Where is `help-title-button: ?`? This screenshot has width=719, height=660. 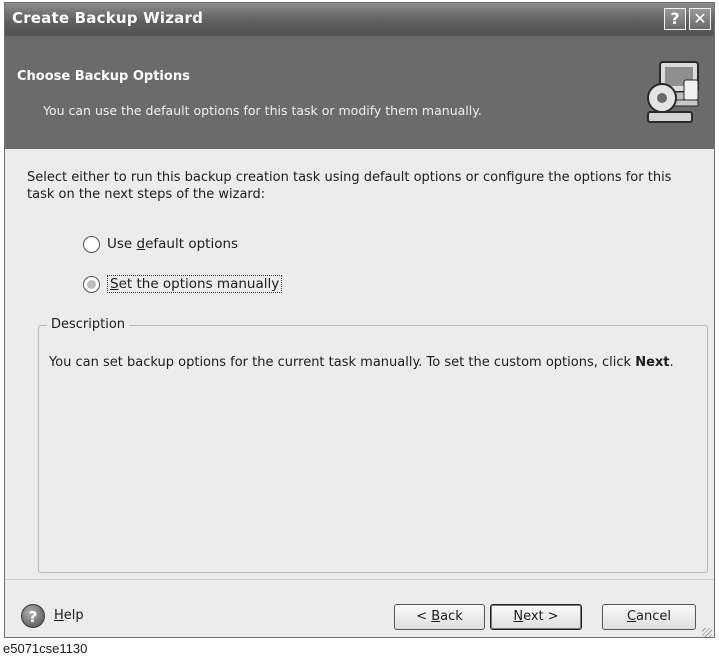 help-title-button: ? is located at coordinates (675, 19).